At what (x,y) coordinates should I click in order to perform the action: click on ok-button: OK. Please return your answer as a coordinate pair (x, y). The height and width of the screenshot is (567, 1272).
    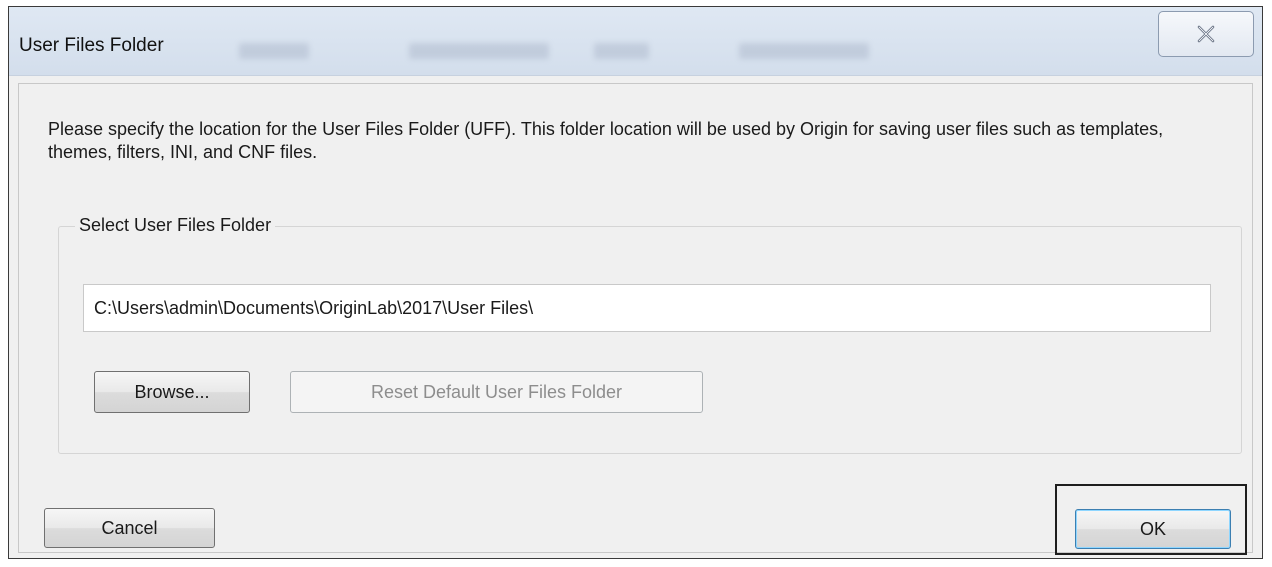
    Looking at the image, I should click on (1153, 529).